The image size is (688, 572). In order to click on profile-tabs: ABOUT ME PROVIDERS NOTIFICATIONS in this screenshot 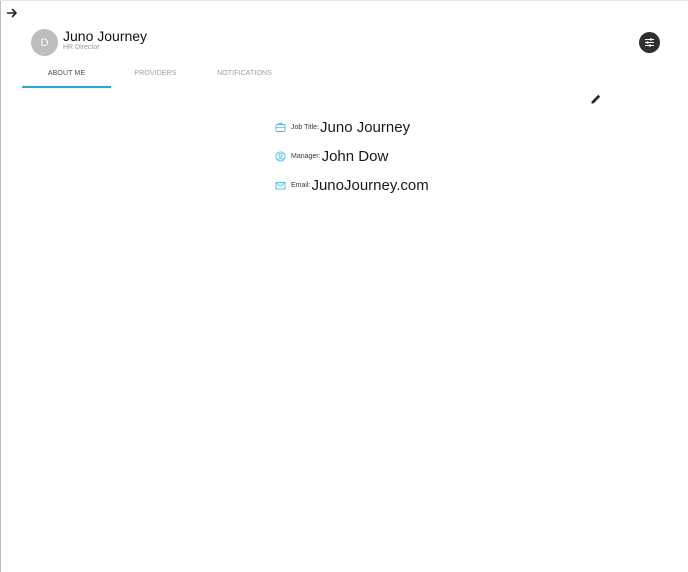, I will do `click(155, 75)`.